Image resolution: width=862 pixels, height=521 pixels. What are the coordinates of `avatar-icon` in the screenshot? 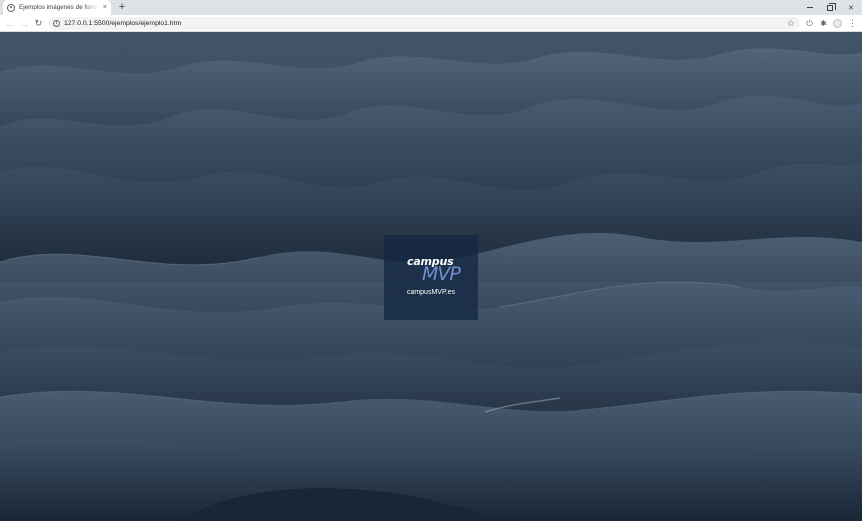 It's located at (837, 23).